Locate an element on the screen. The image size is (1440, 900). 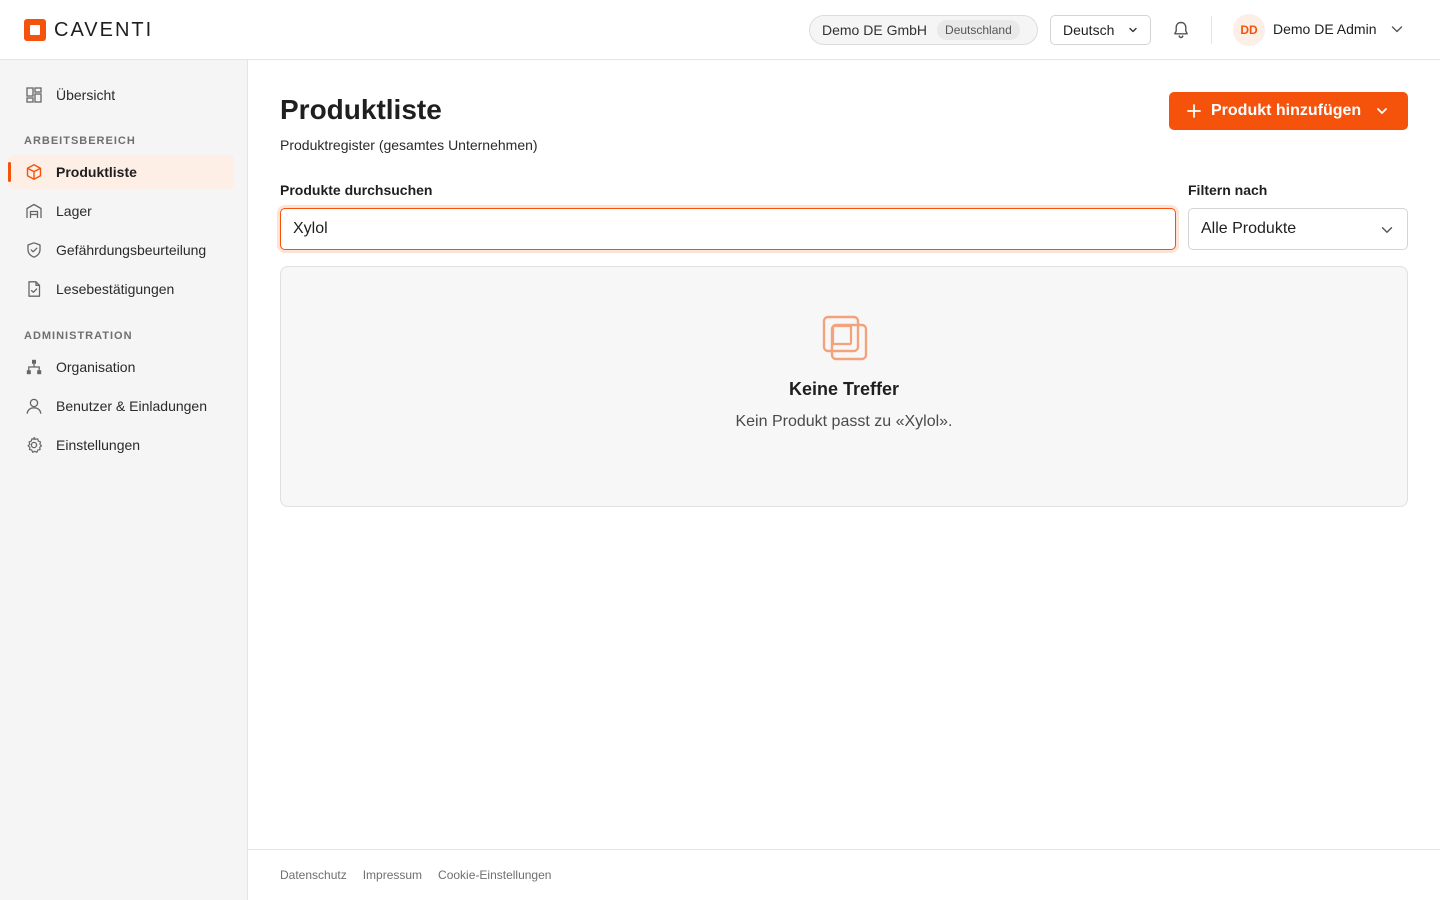
filter-select: Alle Produkte is located at coordinates (1298, 229).